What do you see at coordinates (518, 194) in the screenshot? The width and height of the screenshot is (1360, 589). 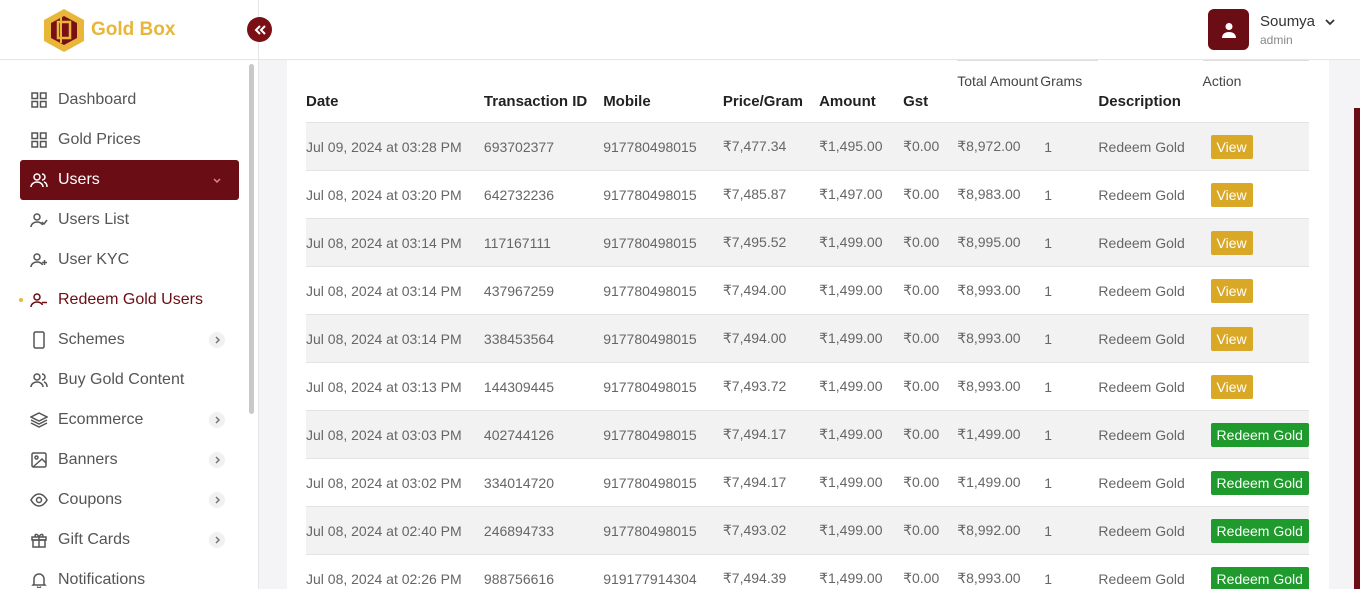 I see `cell-transaction-id: 642732236` at bounding box center [518, 194].